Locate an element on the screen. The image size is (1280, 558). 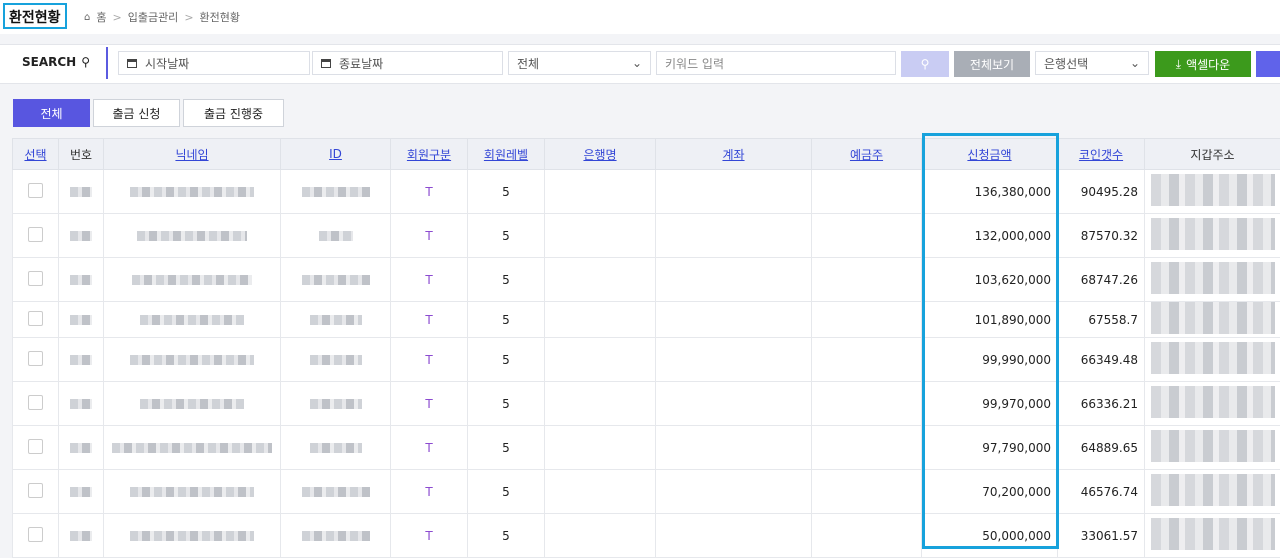
table-row: T597,790,00064889.65 is located at coordinates (646, 448).